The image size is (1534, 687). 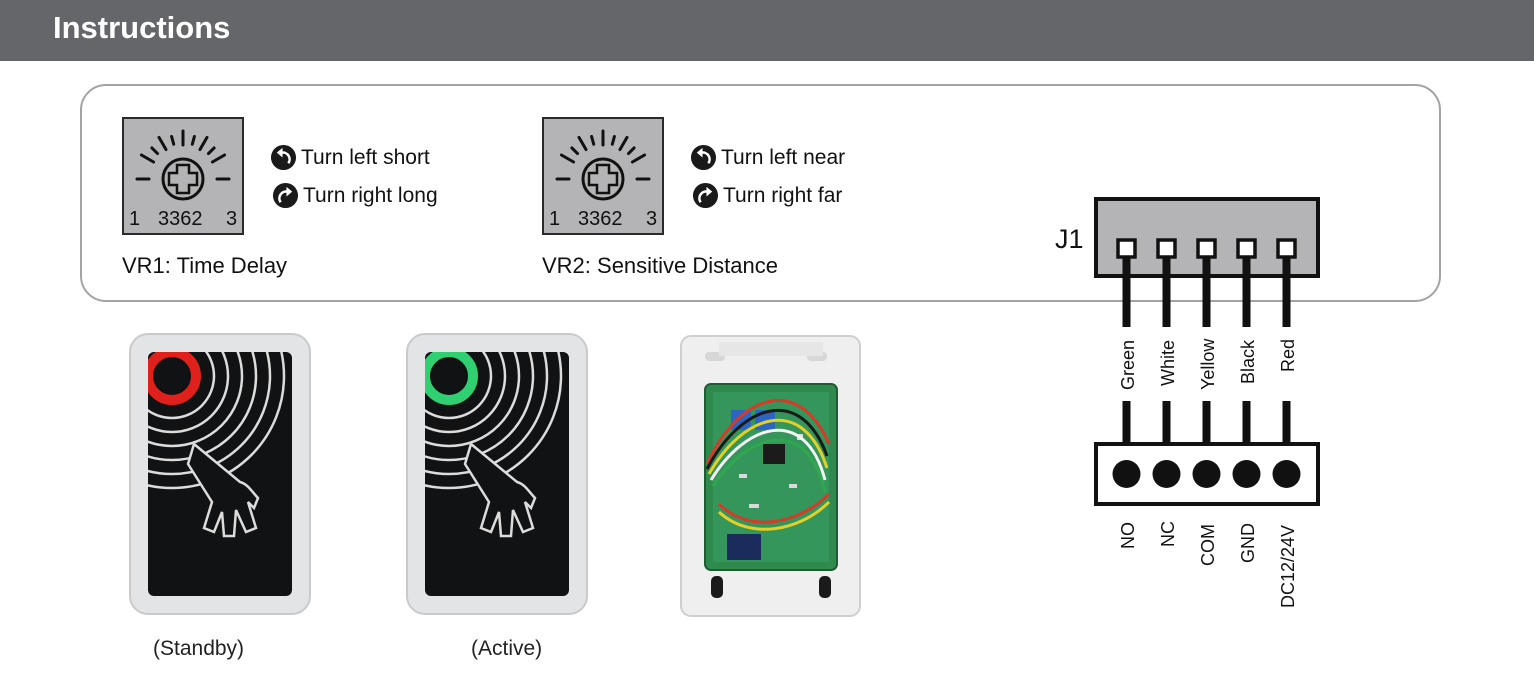 I want to click on vr1-turn-right: Turn right long, so click(x=355, y=195).